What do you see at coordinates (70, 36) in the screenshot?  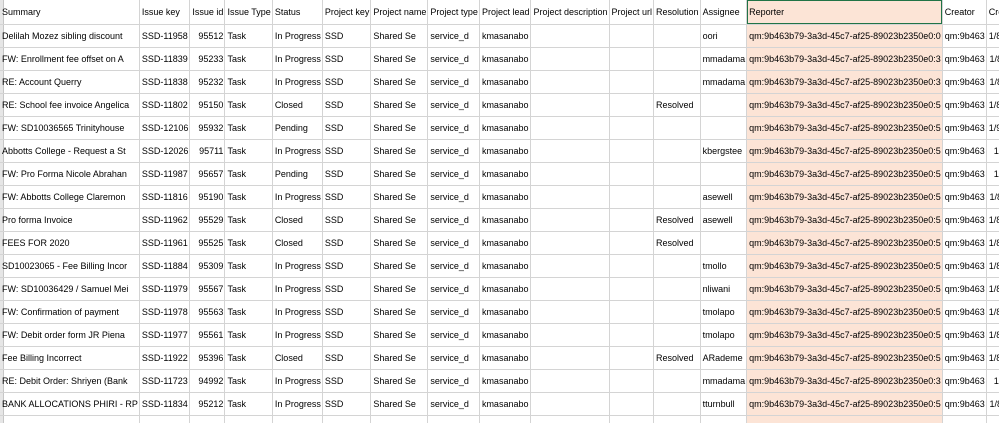 I see `cell: Delilah Mozez sibling discount` at bounding box center [70, 36].